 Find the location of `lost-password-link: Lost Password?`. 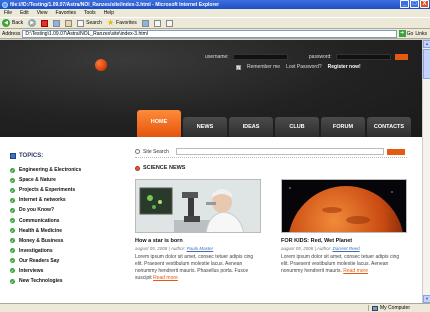

lost-password-link: Lost Password? is located at coordinates (304, 67).